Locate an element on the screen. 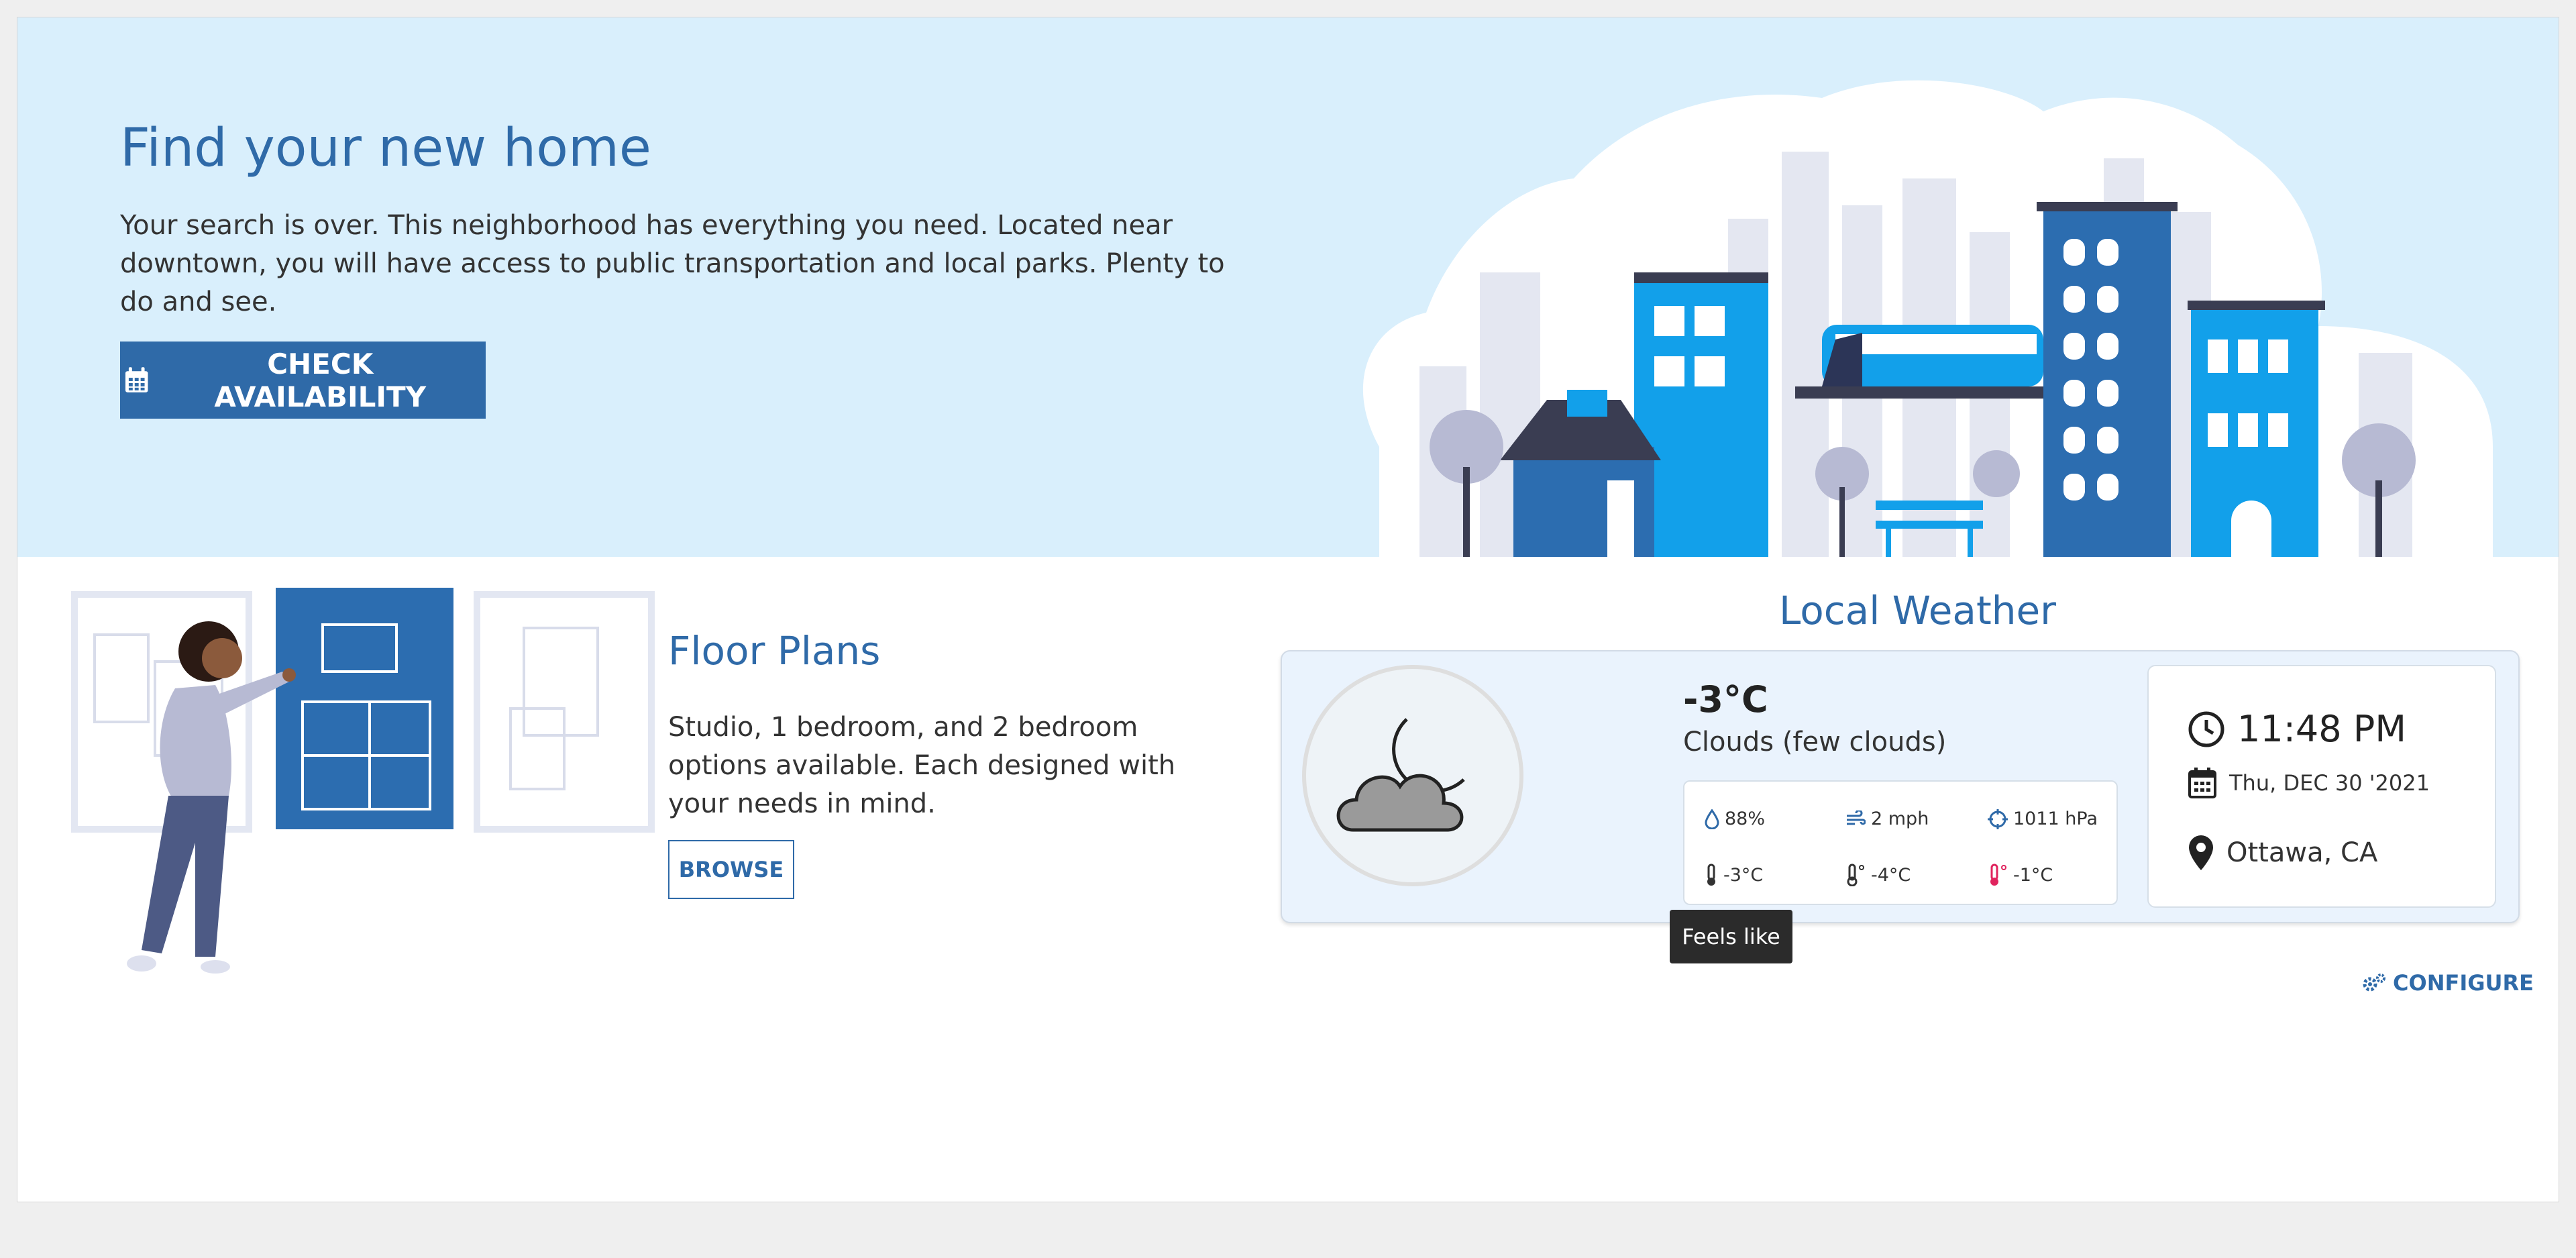 The image size is (2576, 1258). floor-plans-title: Floor Plans is located at coordinates (774, 651).